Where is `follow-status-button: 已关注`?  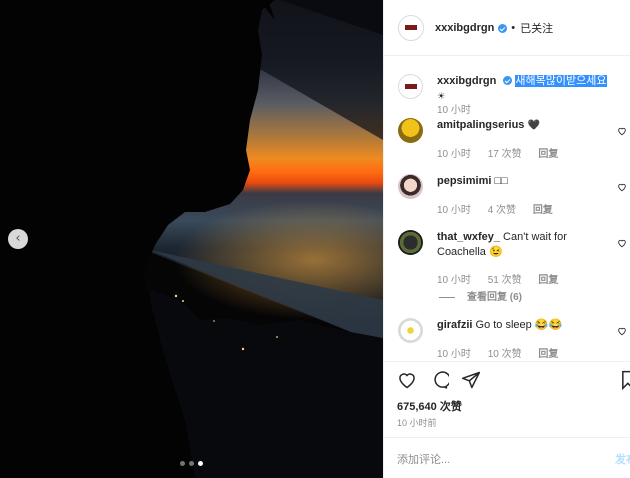 follow-status-button: 已关注 is located at coordinates (536, 28).